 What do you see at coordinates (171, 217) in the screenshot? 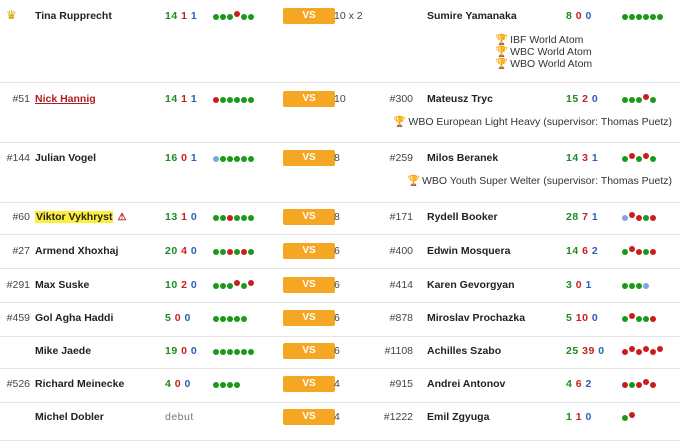
I see `record-wins: 13` at bounding box center [171, 217].